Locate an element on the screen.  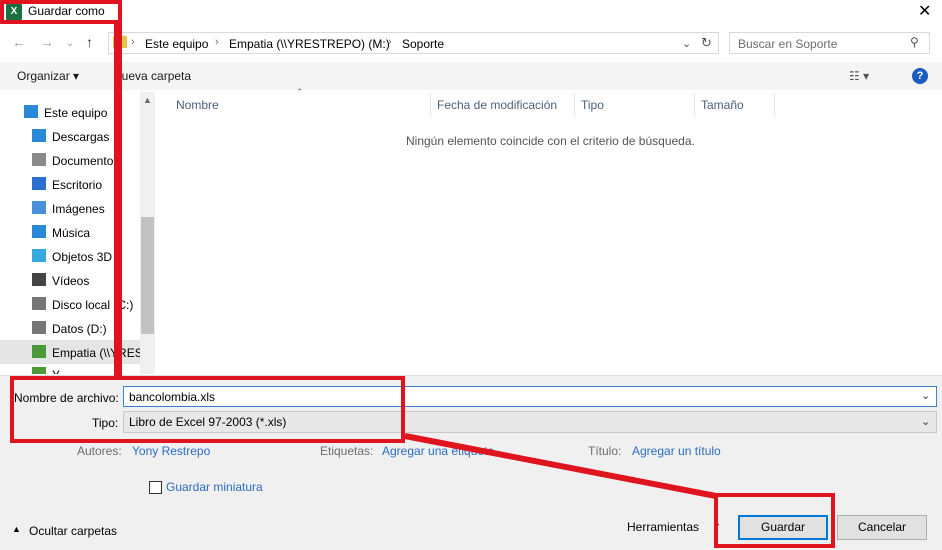
title-input: Agregar un título is located at coordinates (676, 451).